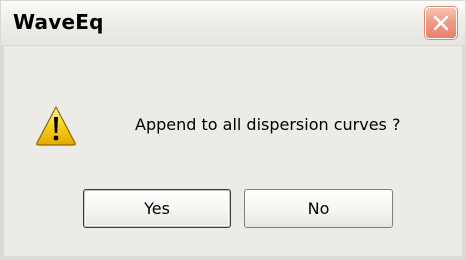 This screenshot has width=466, height=260. What do you see at coordinates (2, 152) in the screenshot?
I see `frame-left` at bounding box center [2, 152].